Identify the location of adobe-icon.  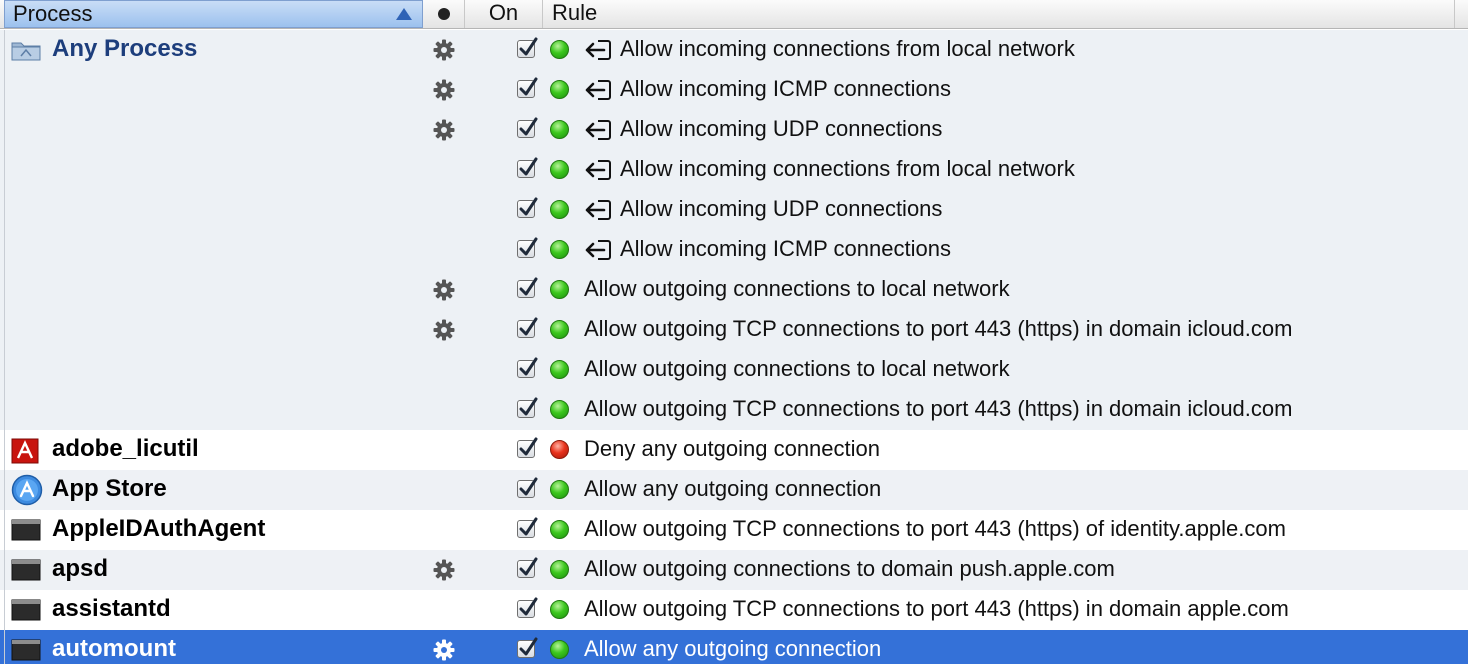
(26, 451).